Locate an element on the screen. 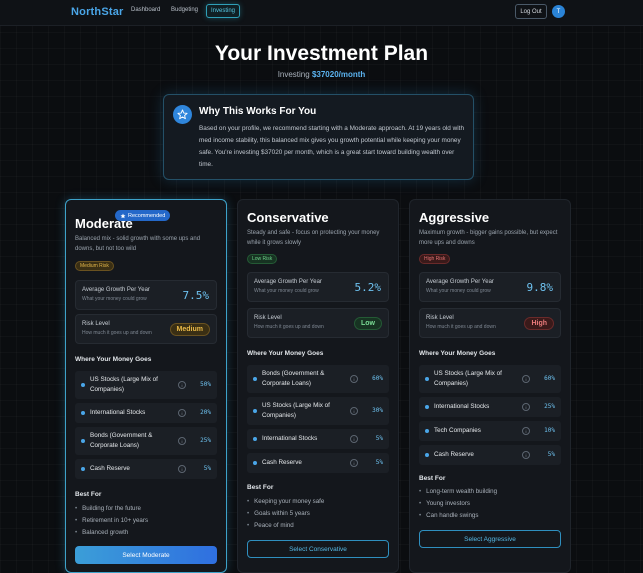 Image resolution: width=643 pixels, height=573 pixels. list-item: US Stocks (Large Mix of Companies) i 60% is located at coordinates (490, 379).